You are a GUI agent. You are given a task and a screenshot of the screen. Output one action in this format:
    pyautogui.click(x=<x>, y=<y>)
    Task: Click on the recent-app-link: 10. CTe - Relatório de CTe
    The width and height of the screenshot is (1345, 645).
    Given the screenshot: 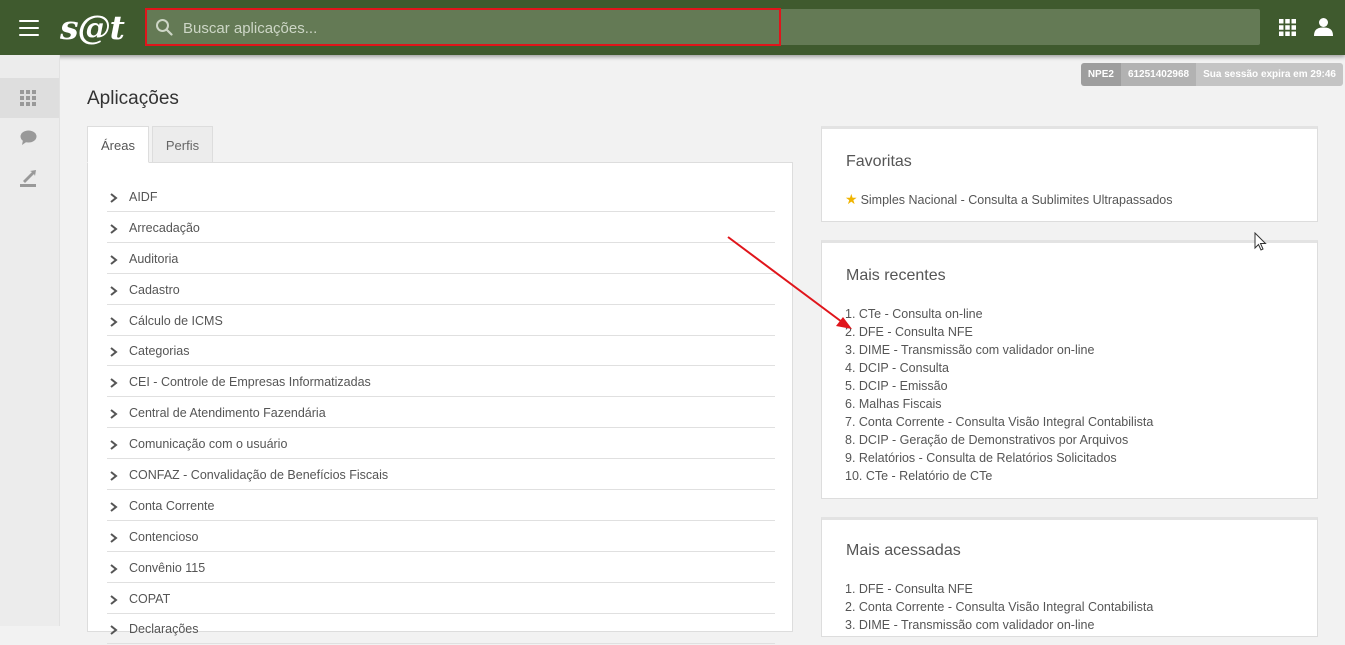 What is the action you would take?
    pyautogui.click(x=999, y=476)
    